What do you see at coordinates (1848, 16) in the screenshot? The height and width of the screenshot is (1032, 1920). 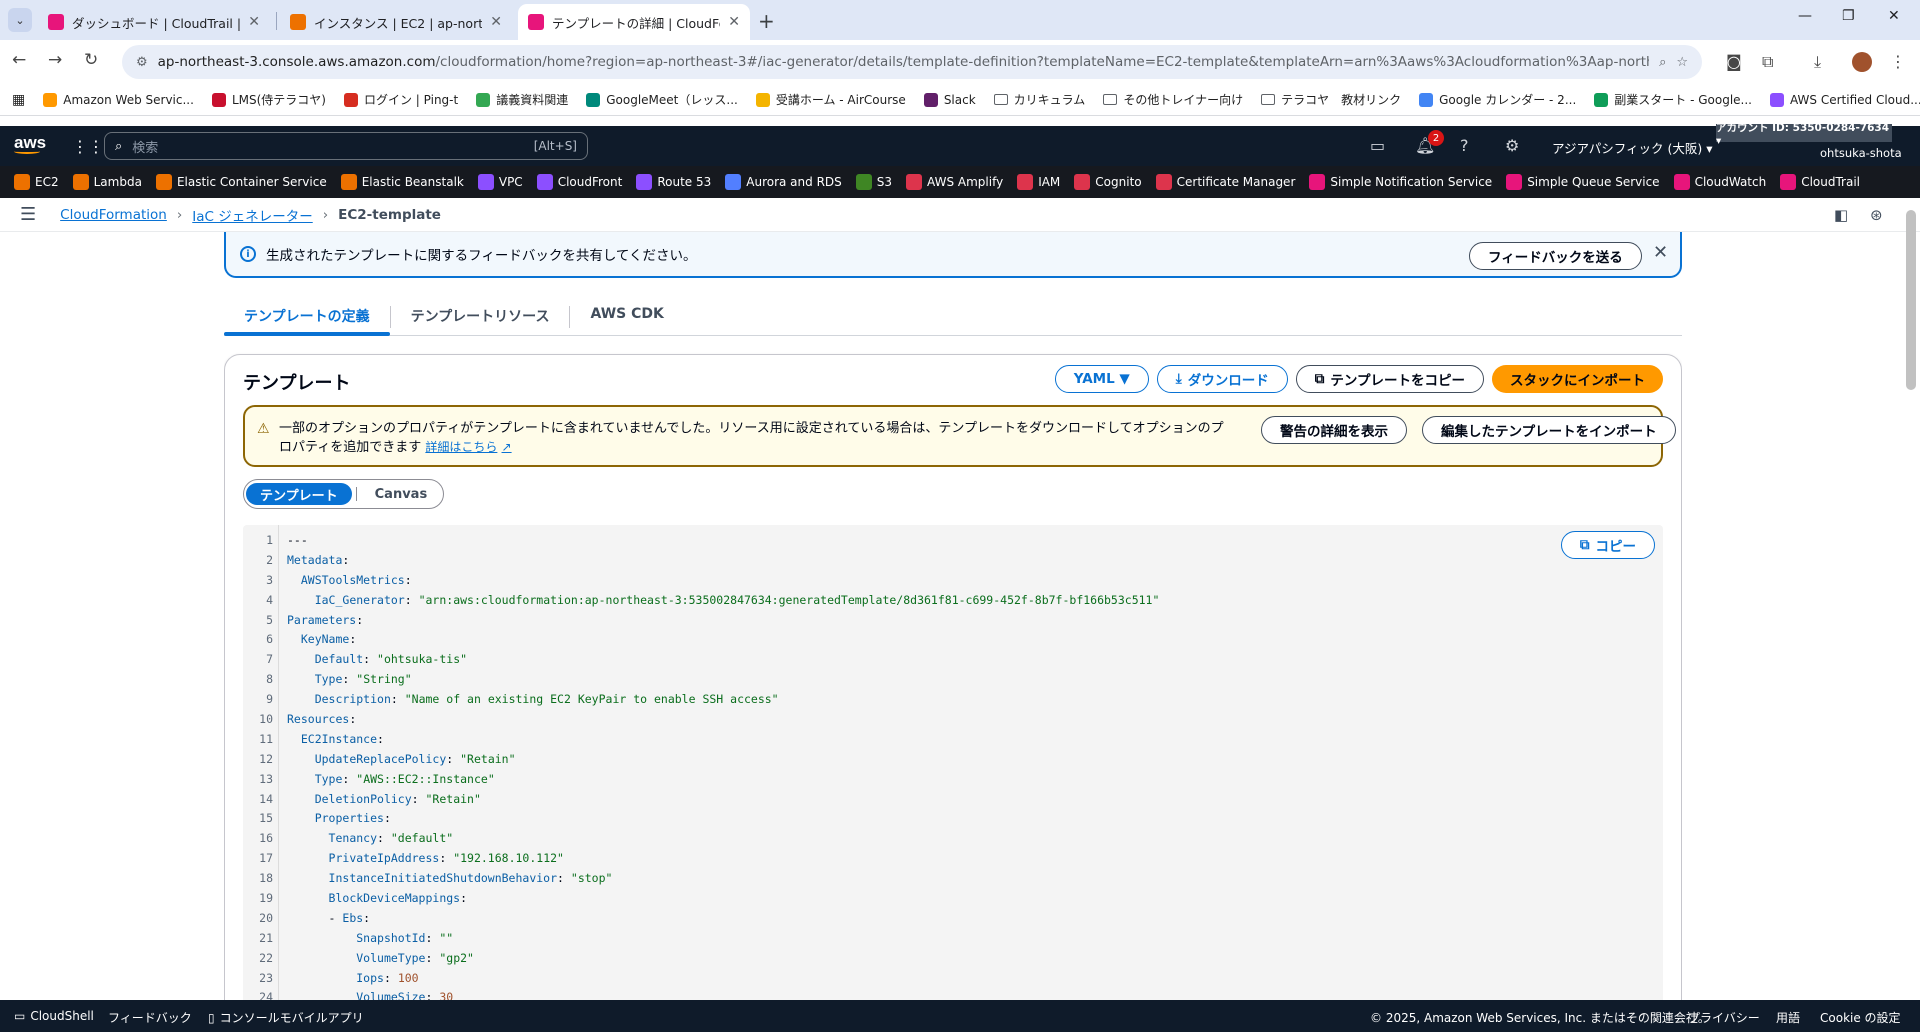 I see `restore-icon: ❐` at bounding box center [1848, 16].